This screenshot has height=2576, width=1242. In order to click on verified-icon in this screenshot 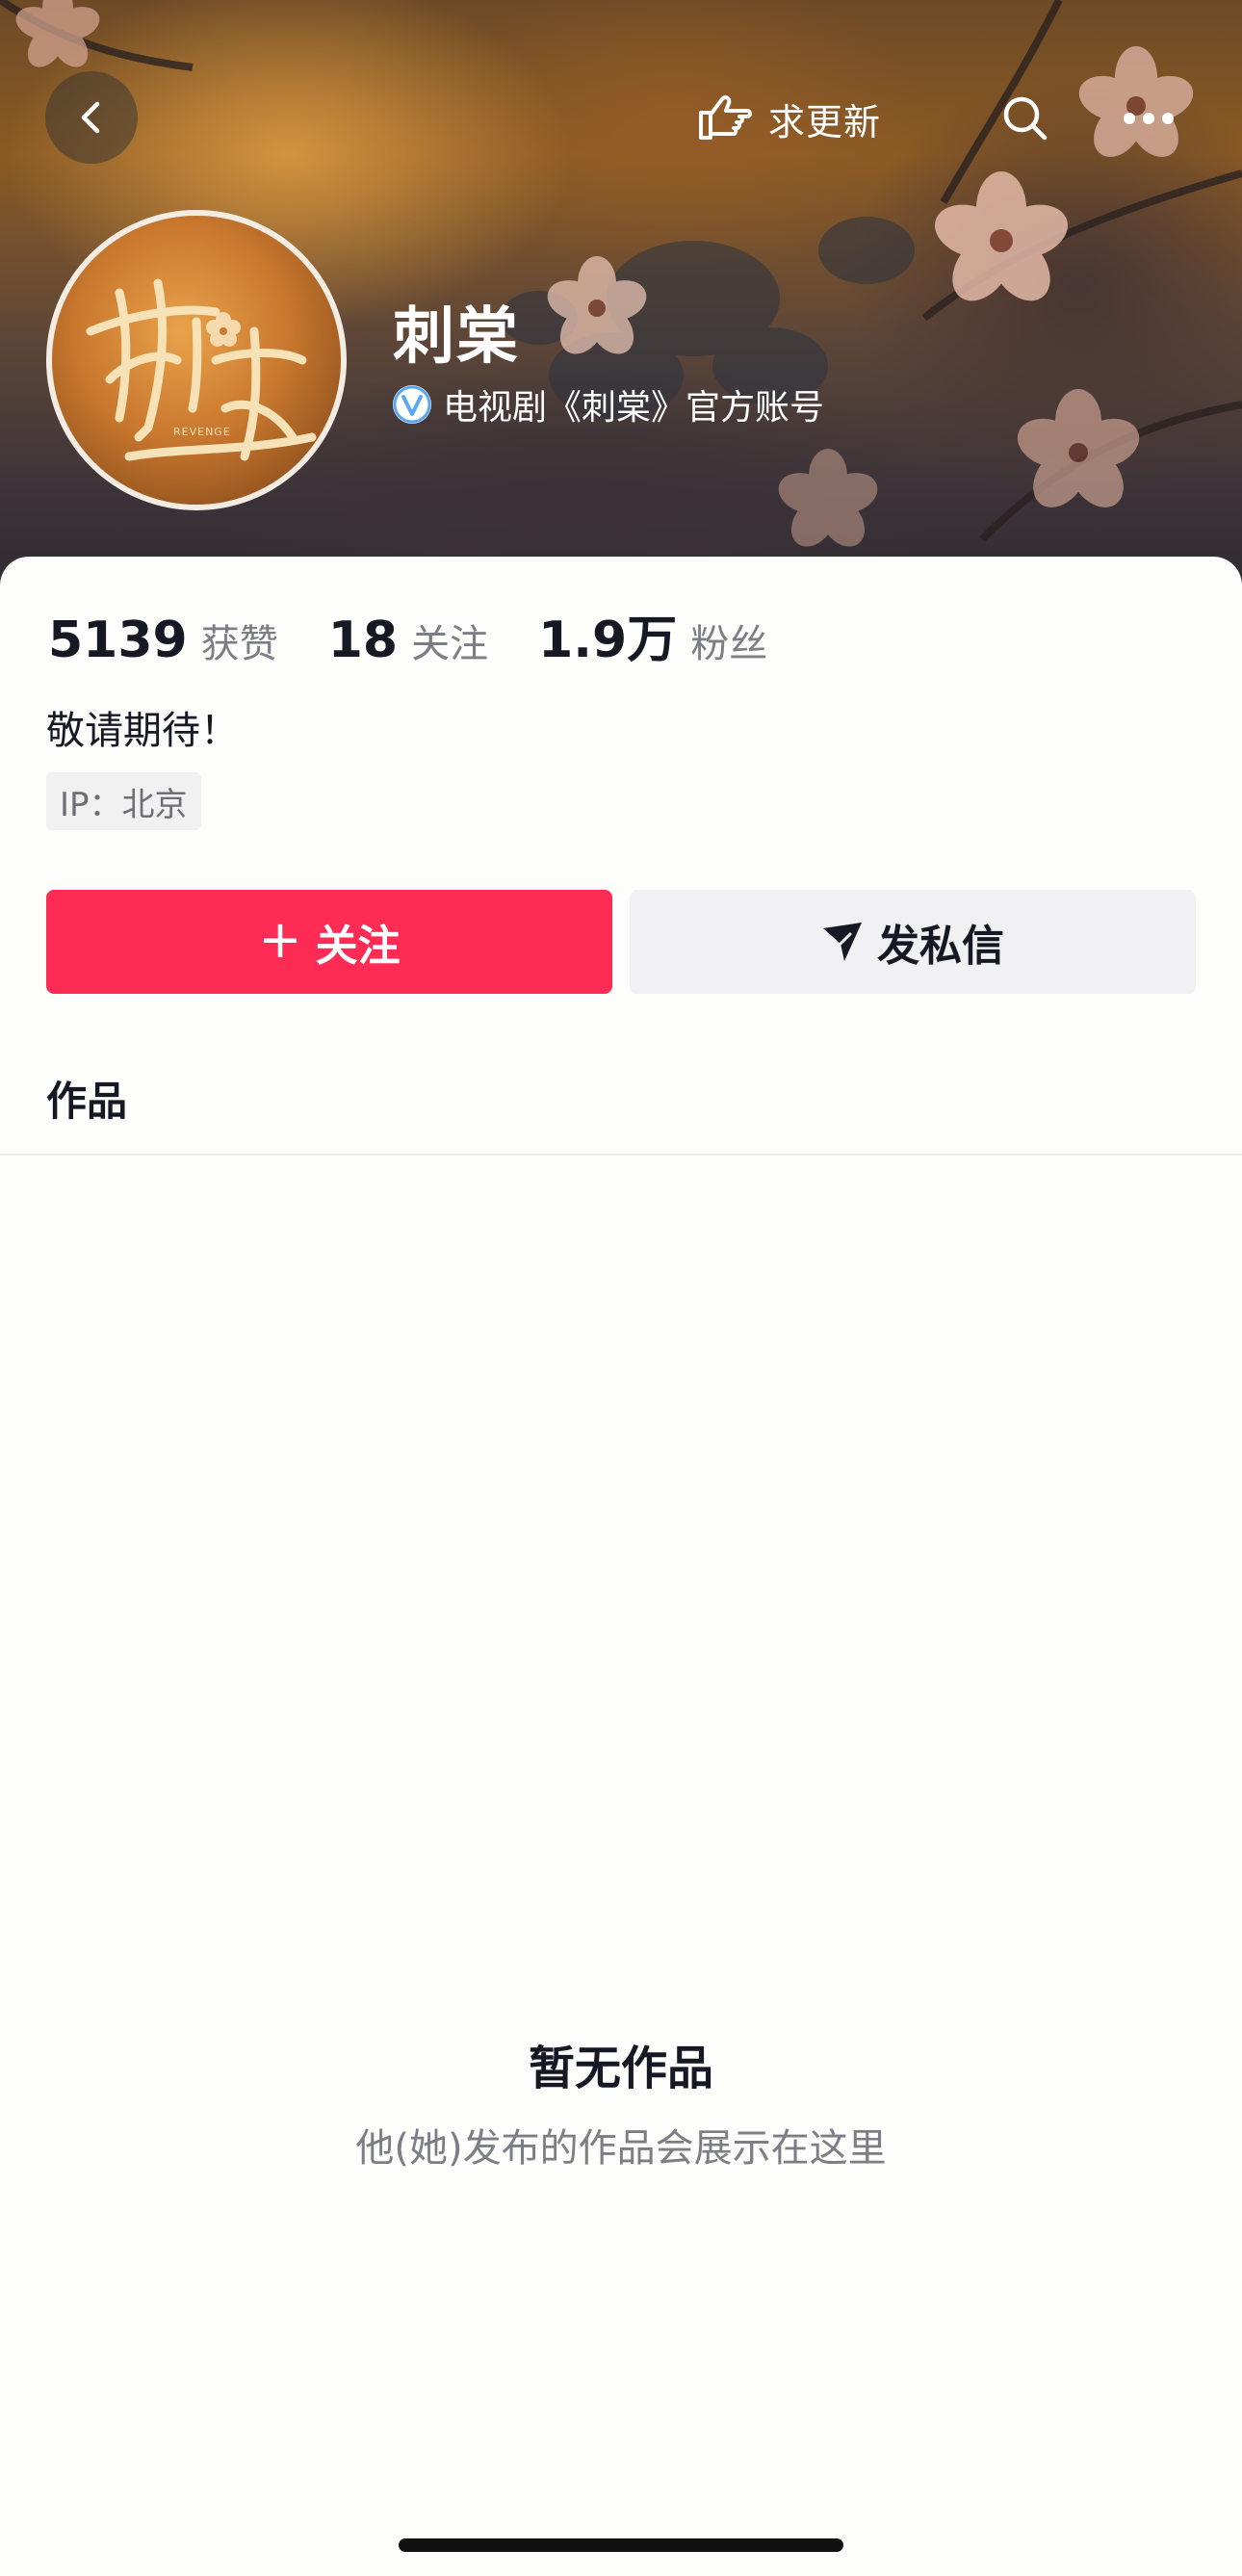, I will do `click(412, 404)`.